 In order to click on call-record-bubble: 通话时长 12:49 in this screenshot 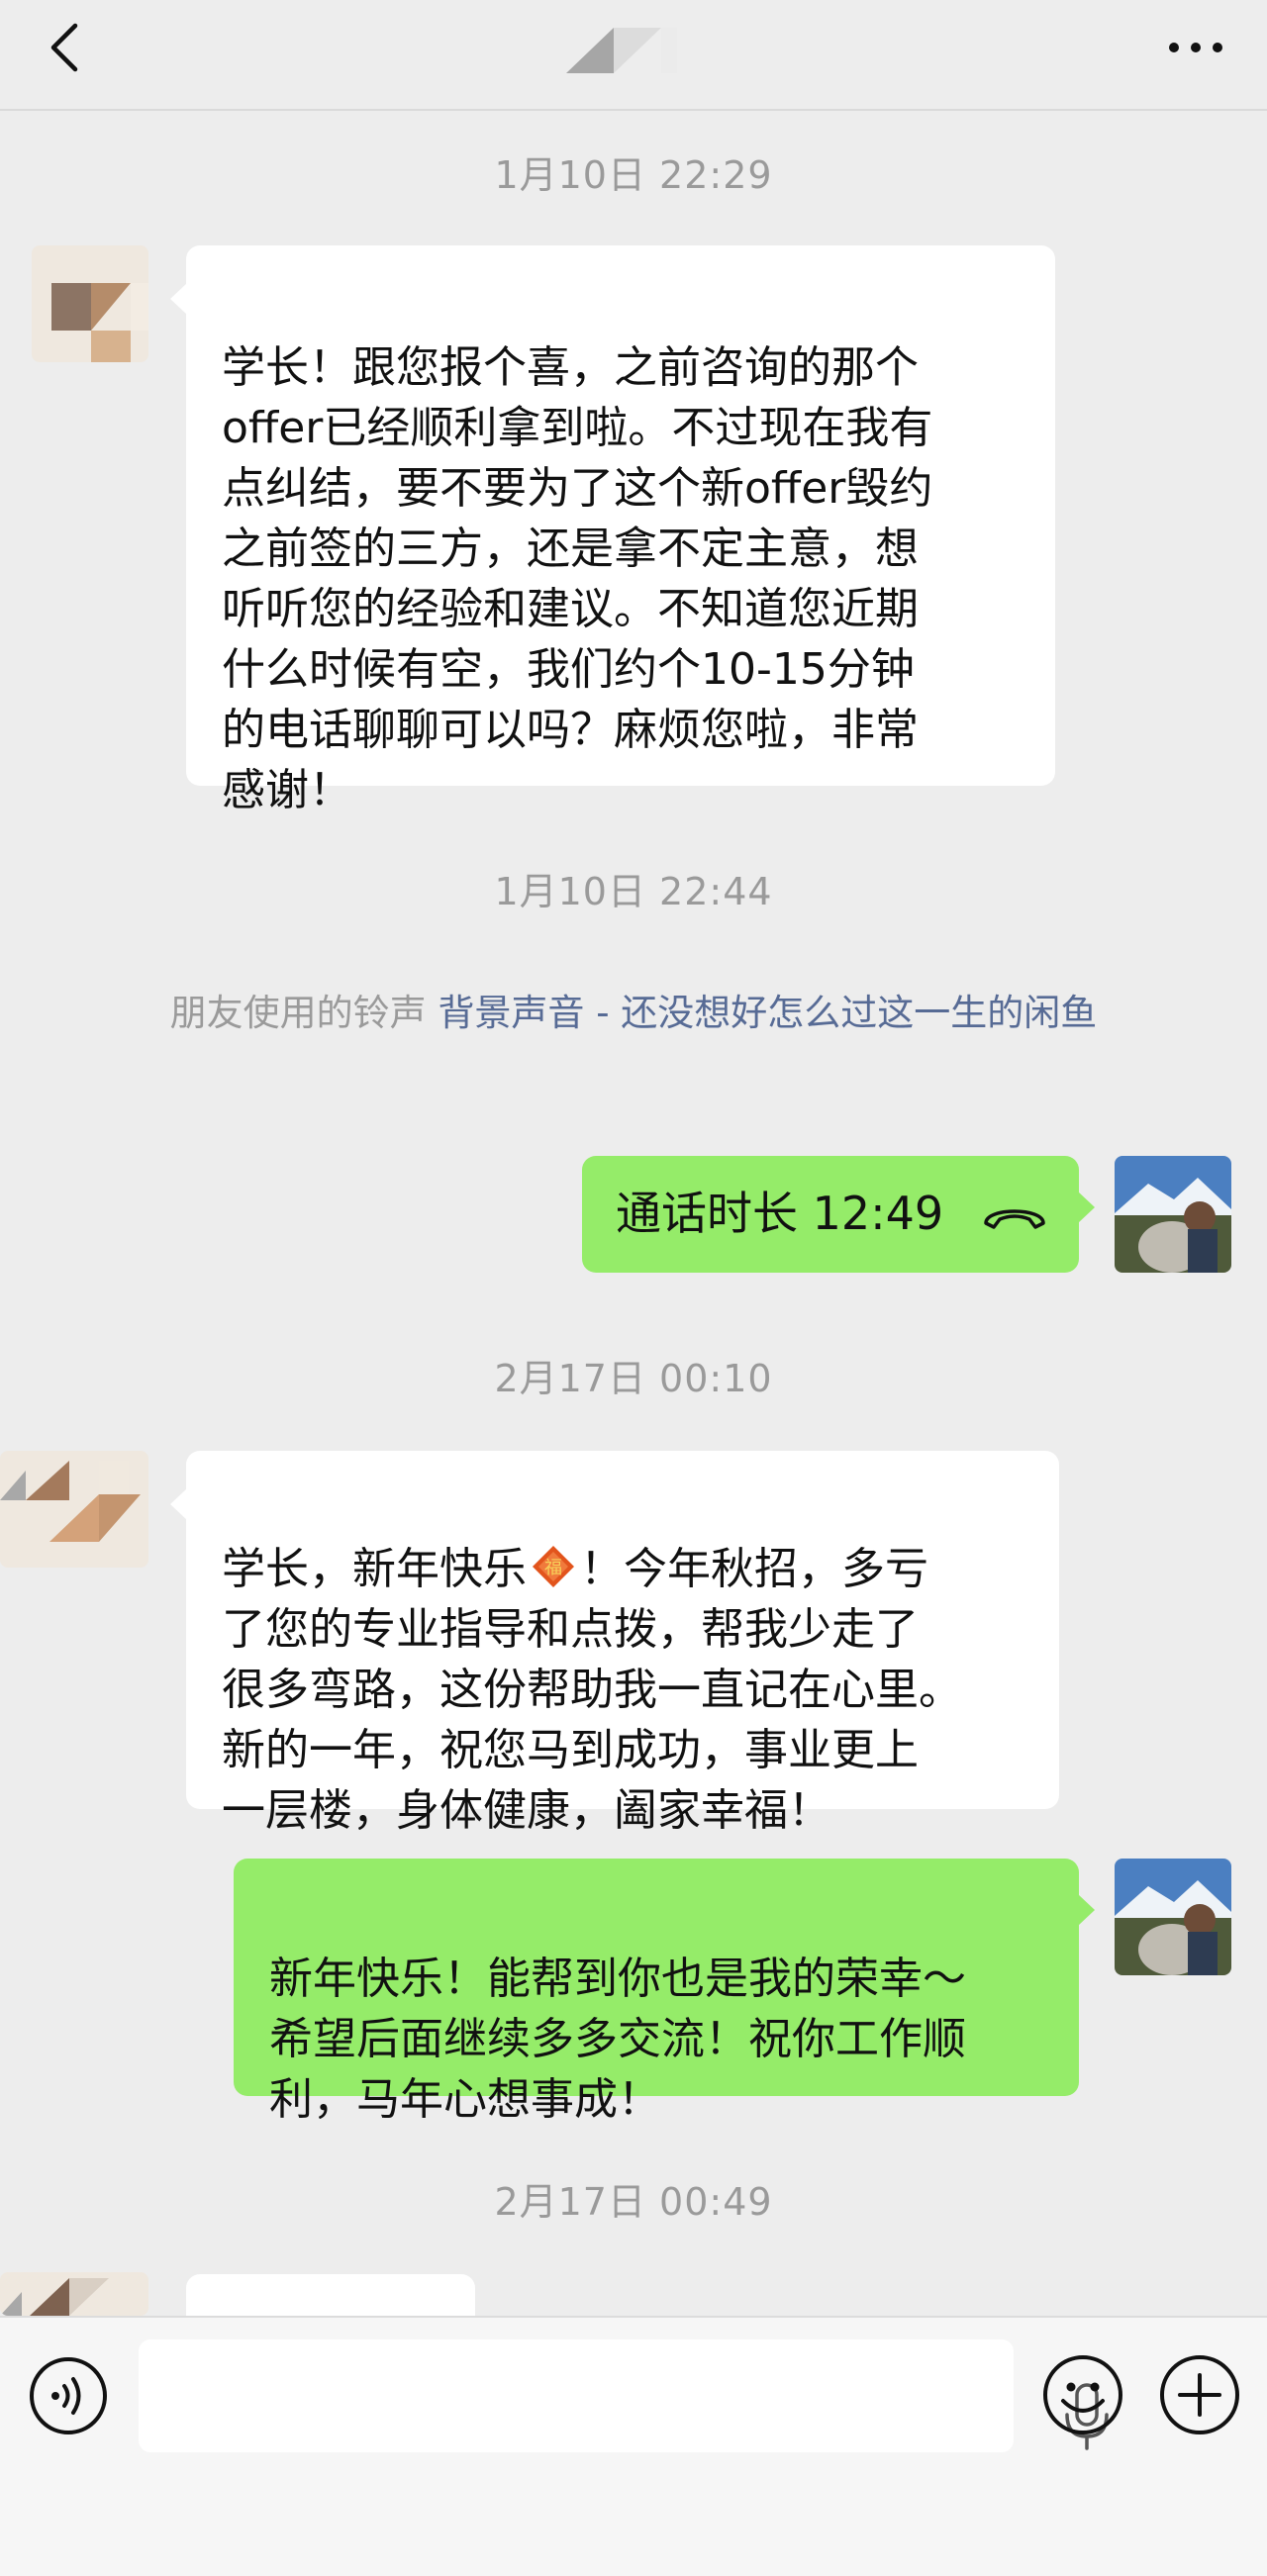, I will do `click(838, 1214)`.